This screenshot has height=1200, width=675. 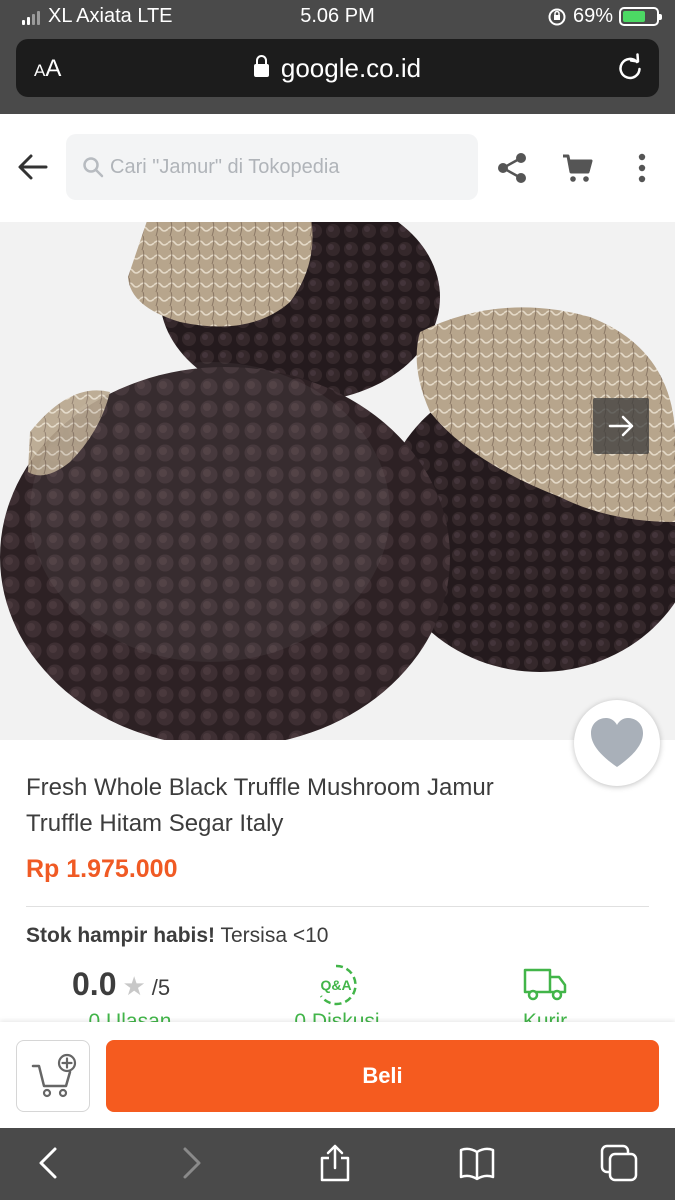 I want to click on battery-icon, so click(x=640, y=16).